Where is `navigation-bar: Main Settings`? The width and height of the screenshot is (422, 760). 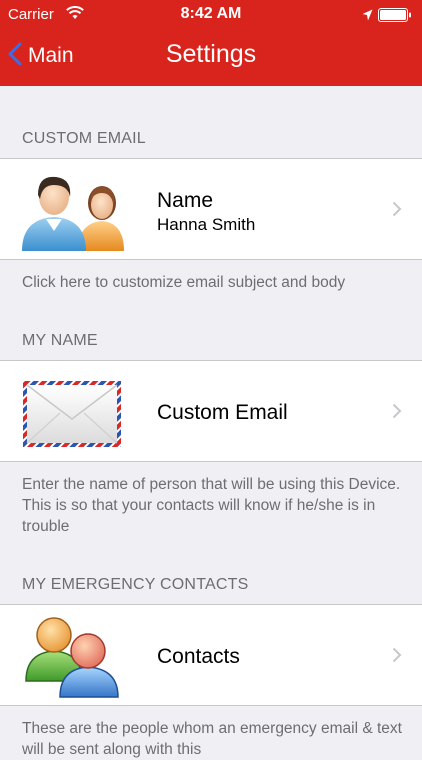 navigation-bar: Main Settings is located at coordinates (211, 58).